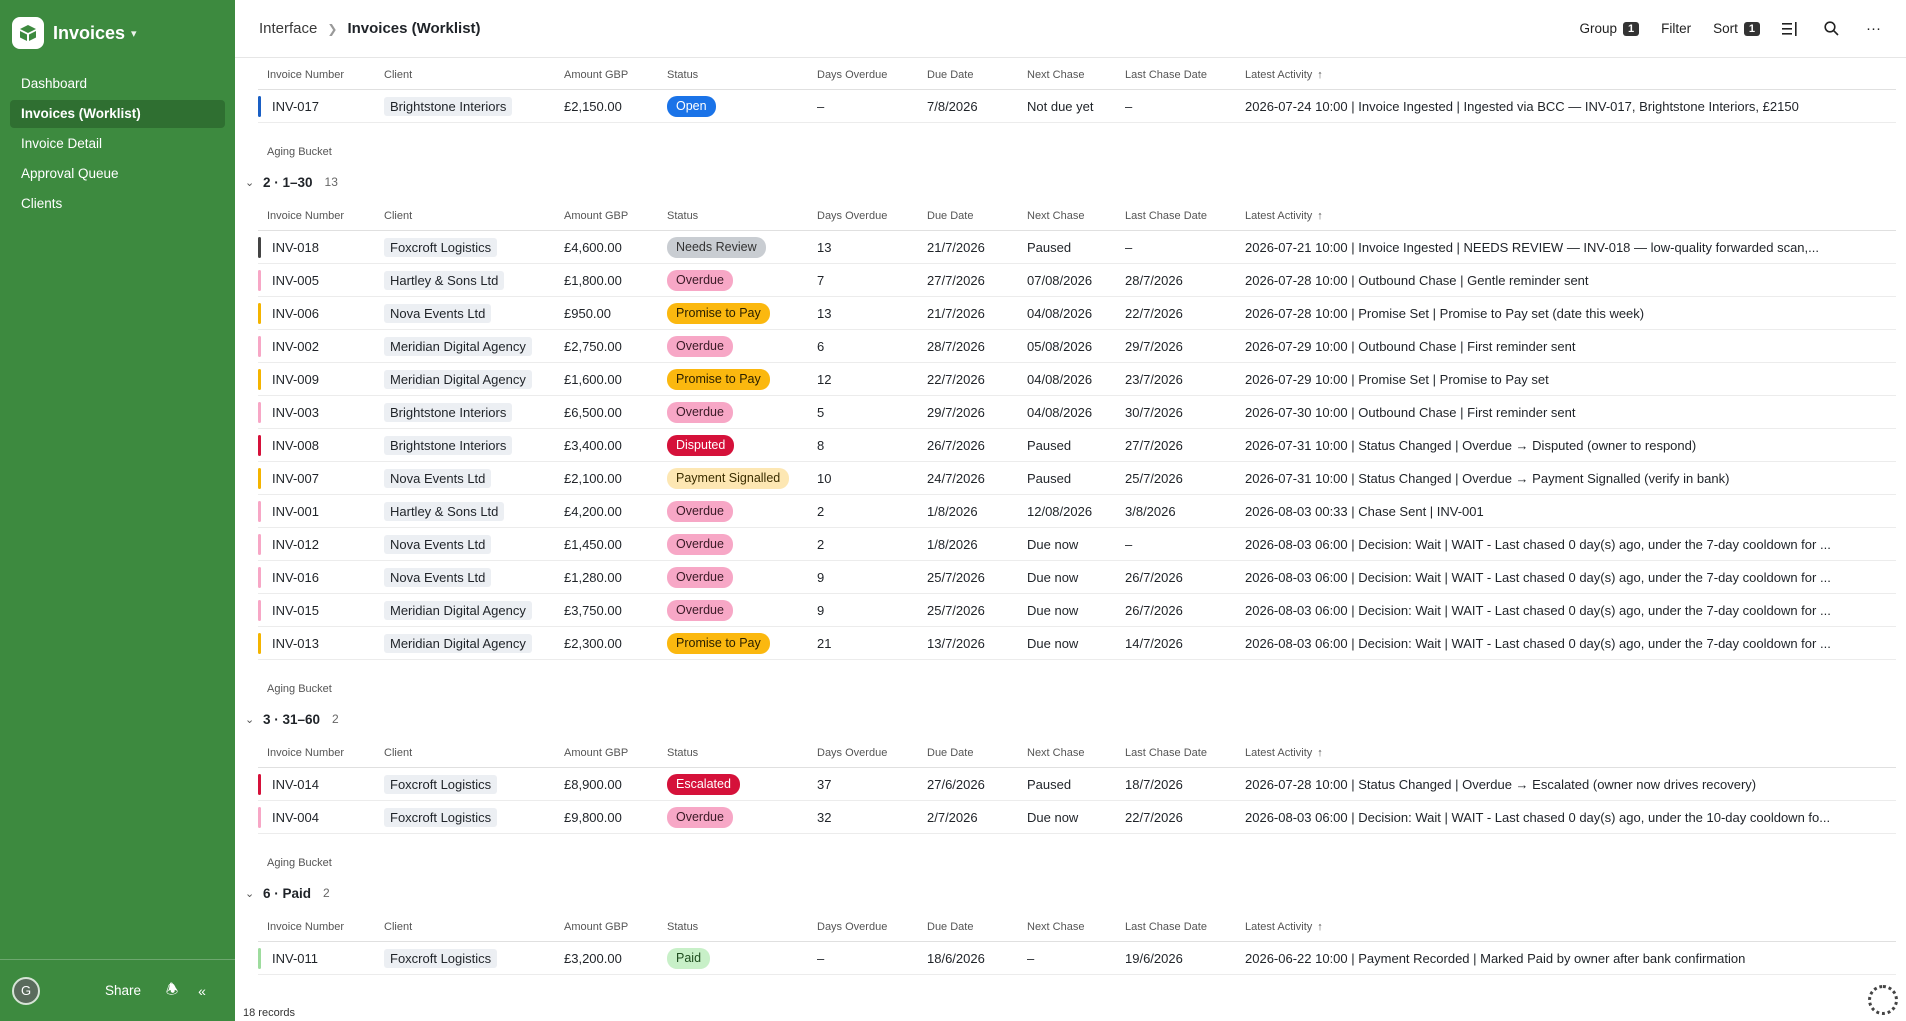 The width and height of the screenshot is (1906, 1021). What do you see at coordinates (1154, 478) in the screenshot?
I see `cell-last: 25/7/2026` at bounding box center [1154, 478].